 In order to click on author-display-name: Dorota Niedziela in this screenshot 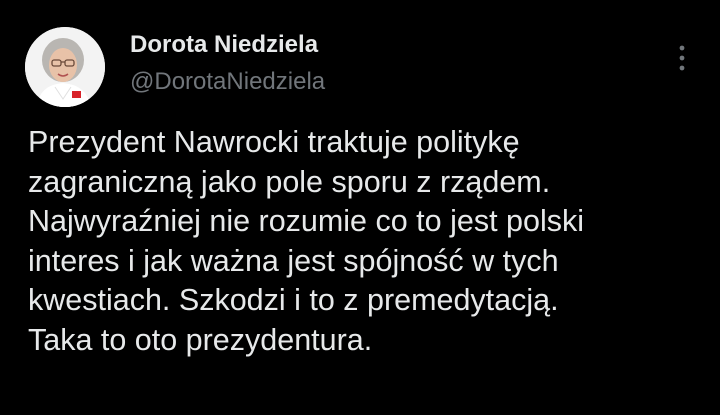, I will do `click(227, 45)`.